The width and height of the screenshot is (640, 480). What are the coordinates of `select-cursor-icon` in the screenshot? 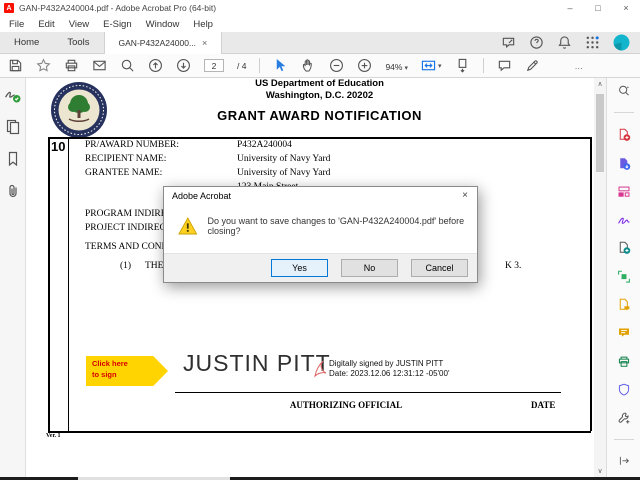 It's located at (280, 65).